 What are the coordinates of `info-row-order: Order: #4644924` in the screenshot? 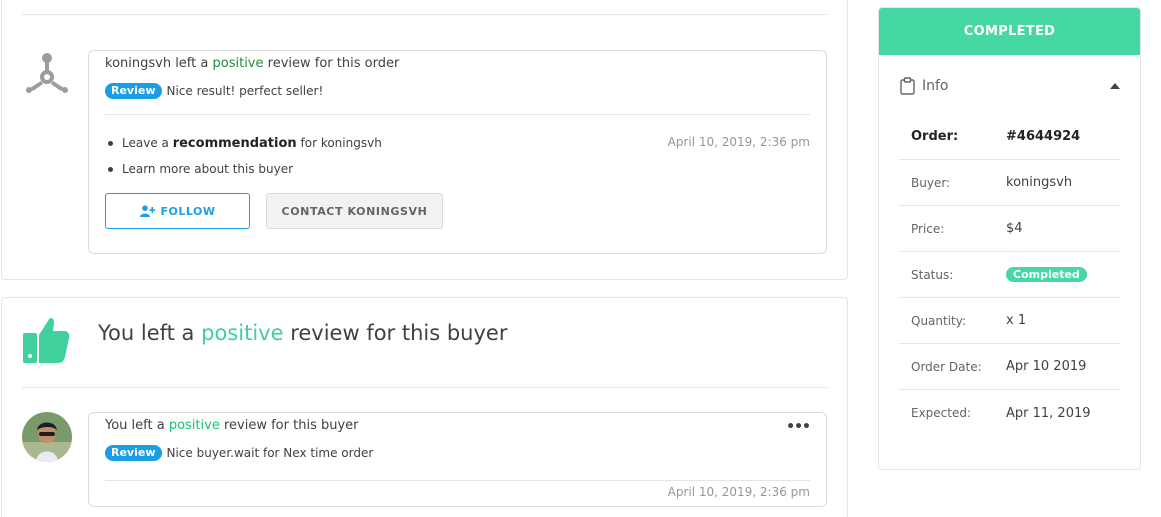 It's located at (1009, 137).